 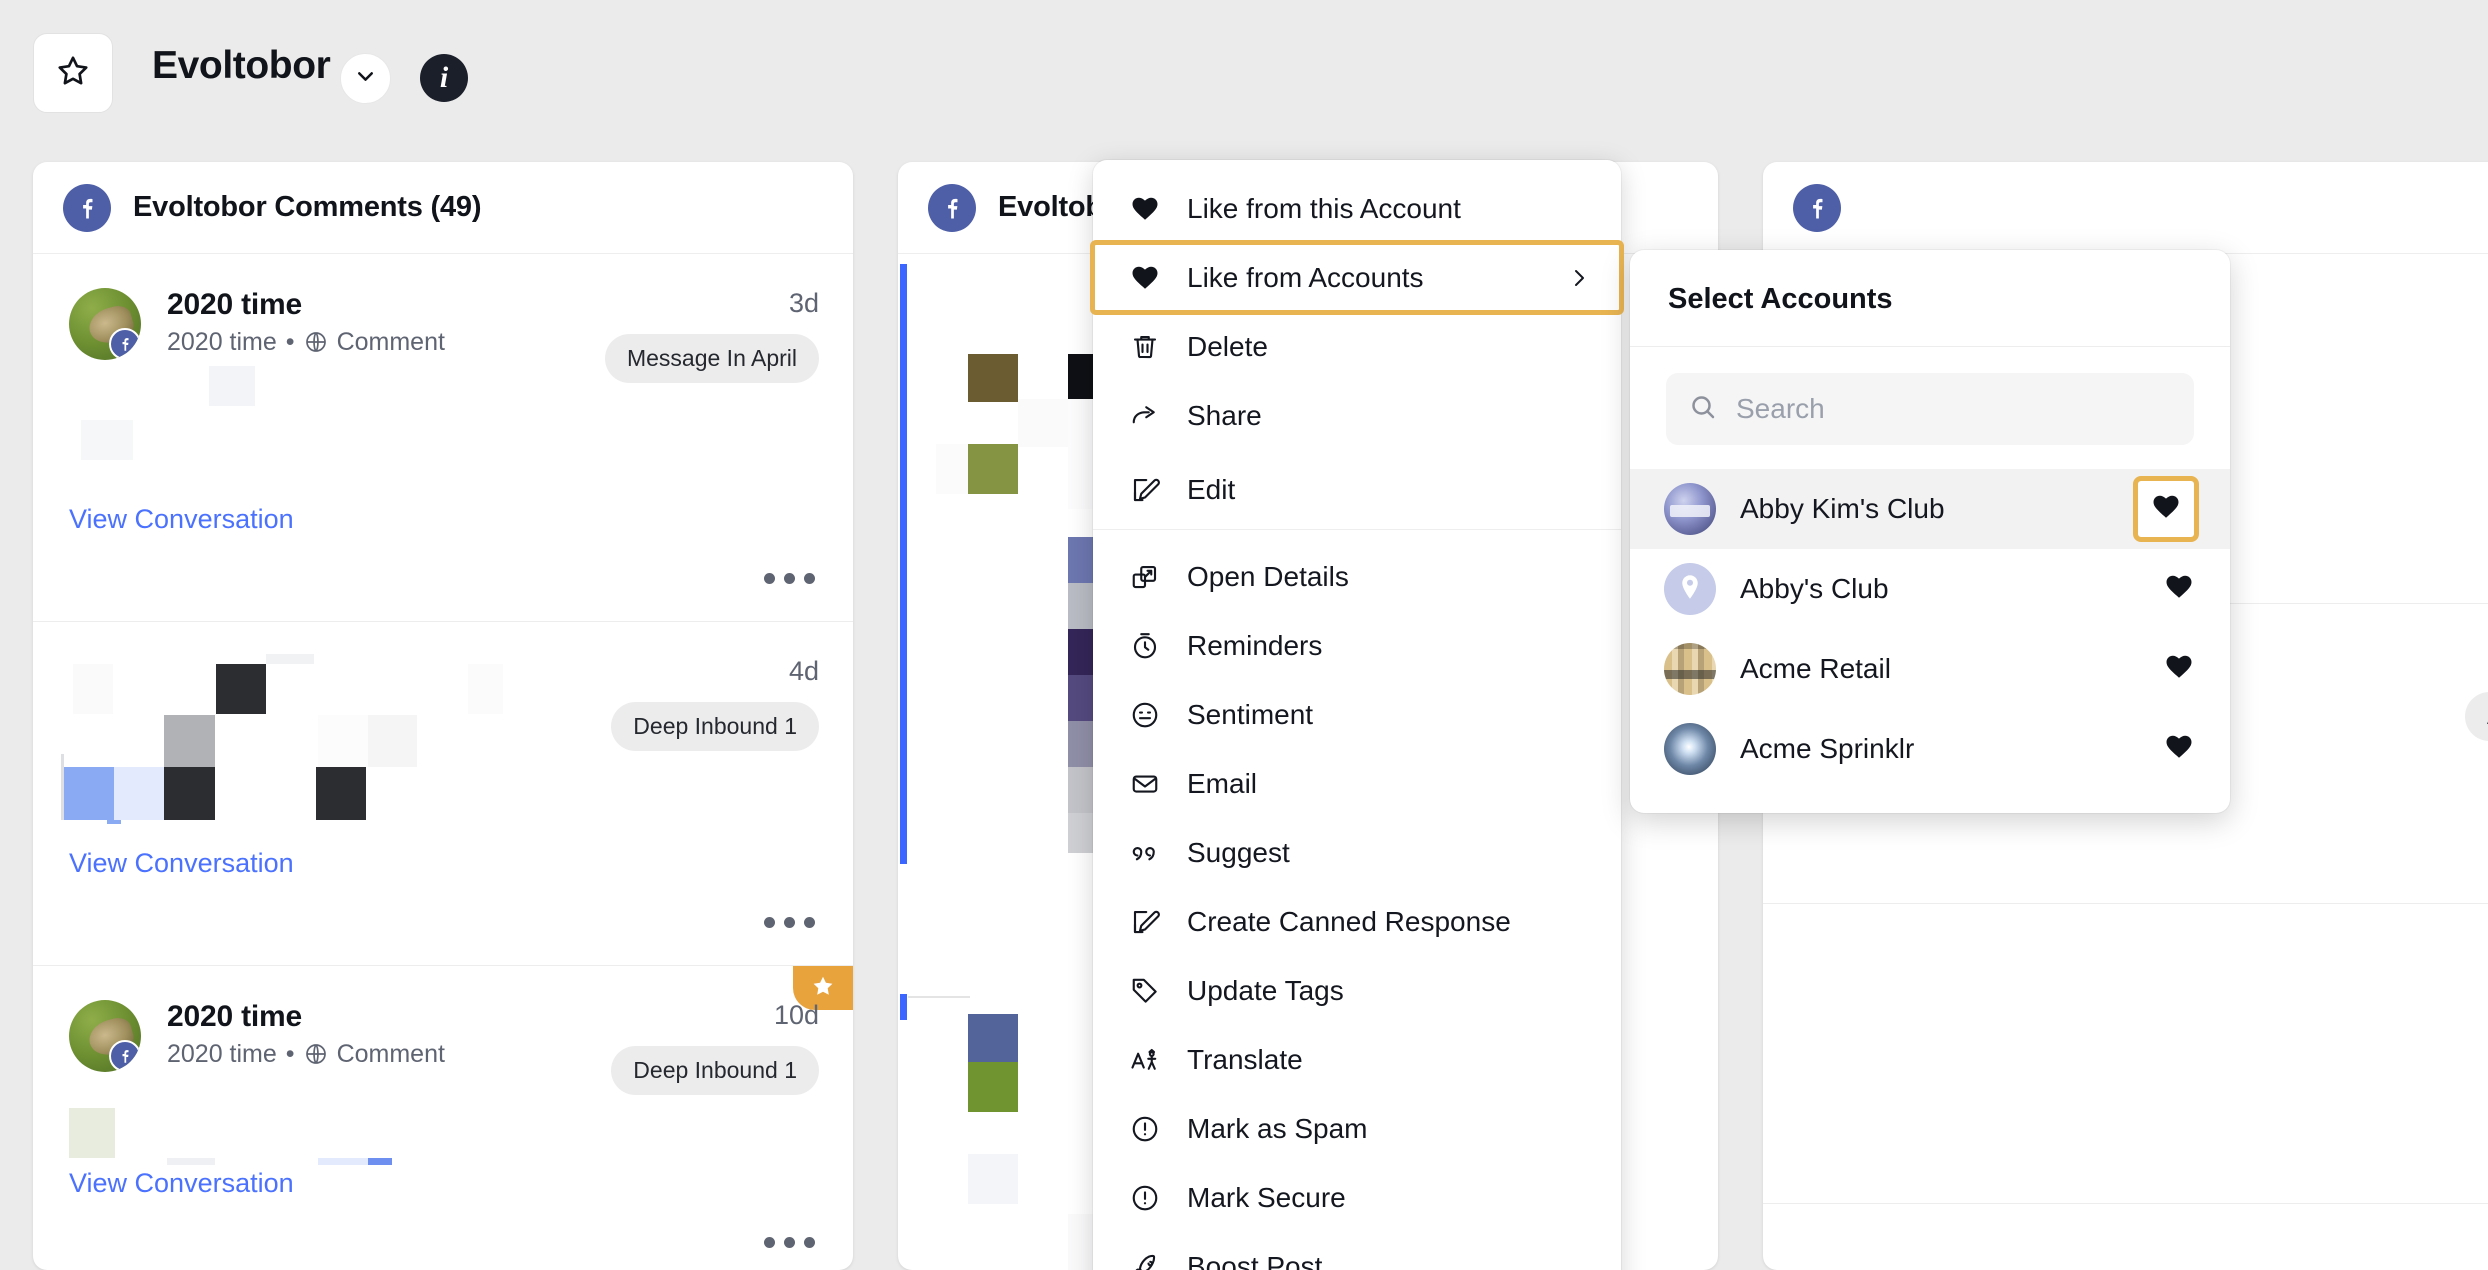 What do you see at coordinates (1357, 1251) in the screenshot?
I see `menu-item-boost-post: Boost Post` at bounding box center [1357, 1251].